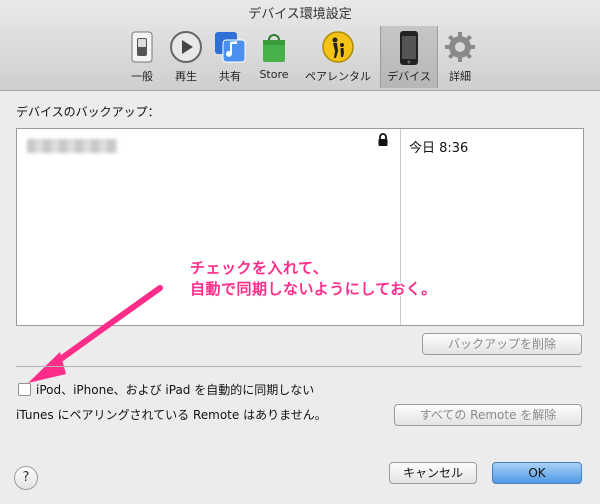 The image size is (600, 504). Describe the element at coordinates (259, 268) in the screenshot. I see `annotation-line-1: チェックを入れて、` at that location.